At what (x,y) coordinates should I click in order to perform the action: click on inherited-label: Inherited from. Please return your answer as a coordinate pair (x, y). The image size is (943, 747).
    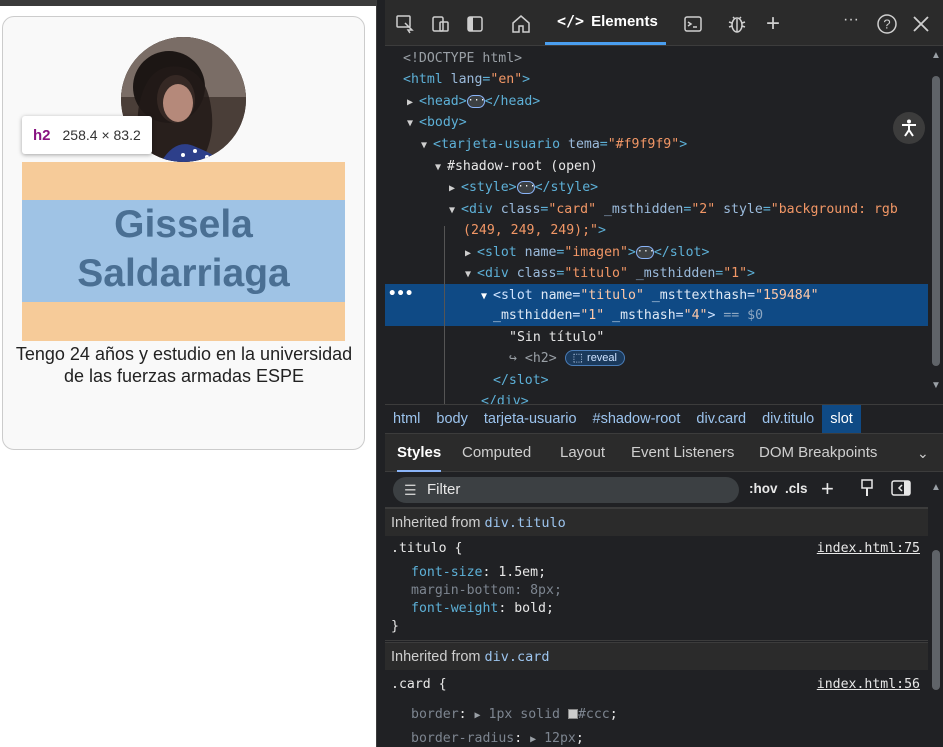
    Looking at the image, I should click on (436, 657).